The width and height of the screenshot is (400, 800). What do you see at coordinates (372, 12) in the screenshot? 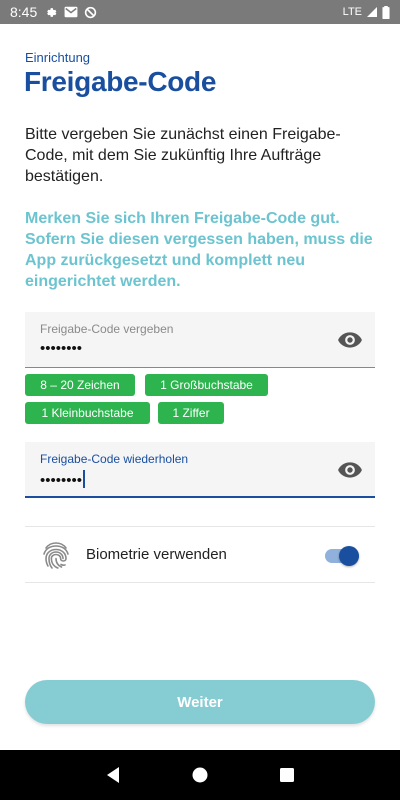
I see `signal-icon` at bounding box center [372, 12].